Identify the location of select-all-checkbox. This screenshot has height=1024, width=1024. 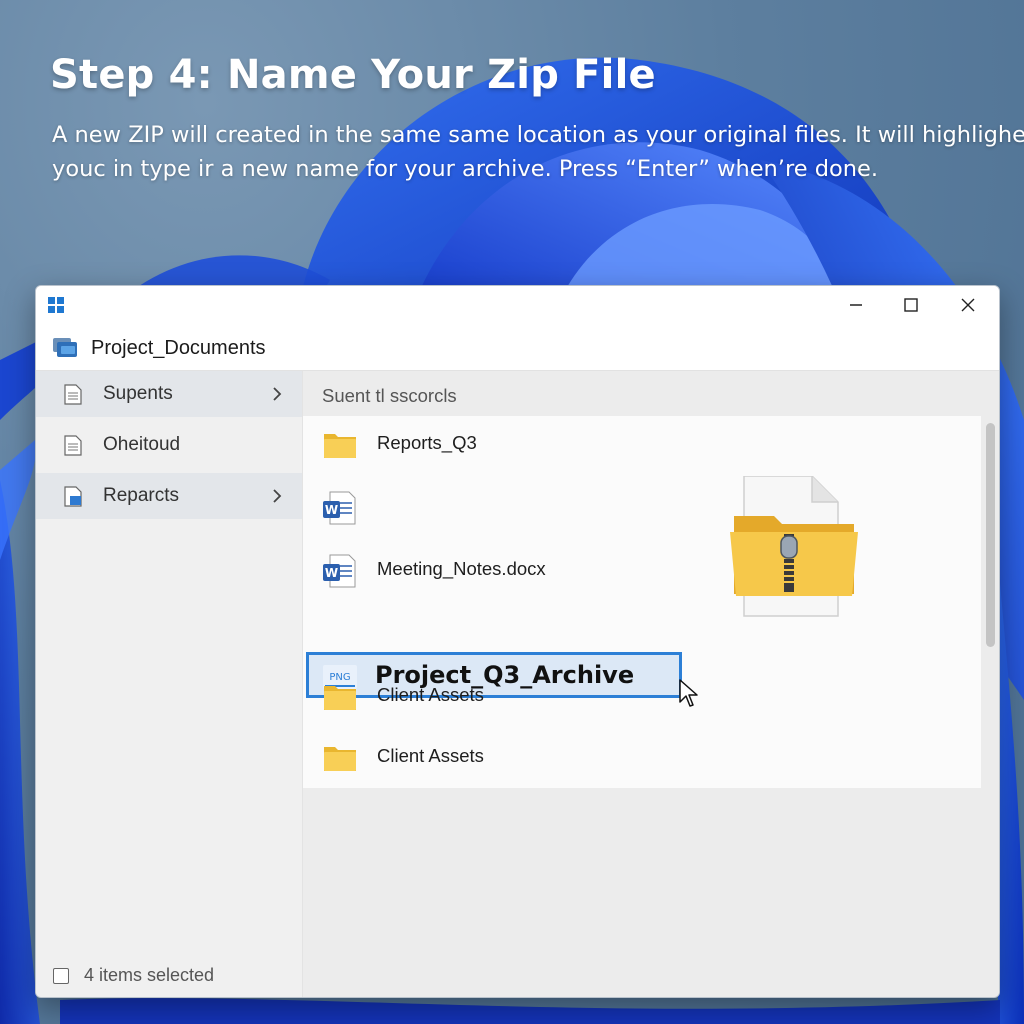
(61, 976).